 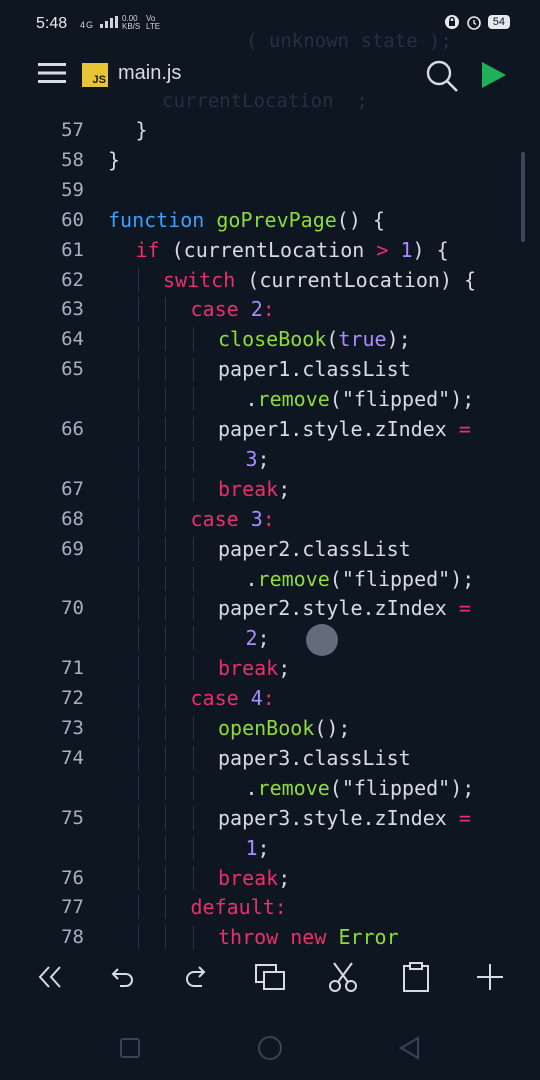 I want to click on status-icons: 54, so click(x=477, y=22).